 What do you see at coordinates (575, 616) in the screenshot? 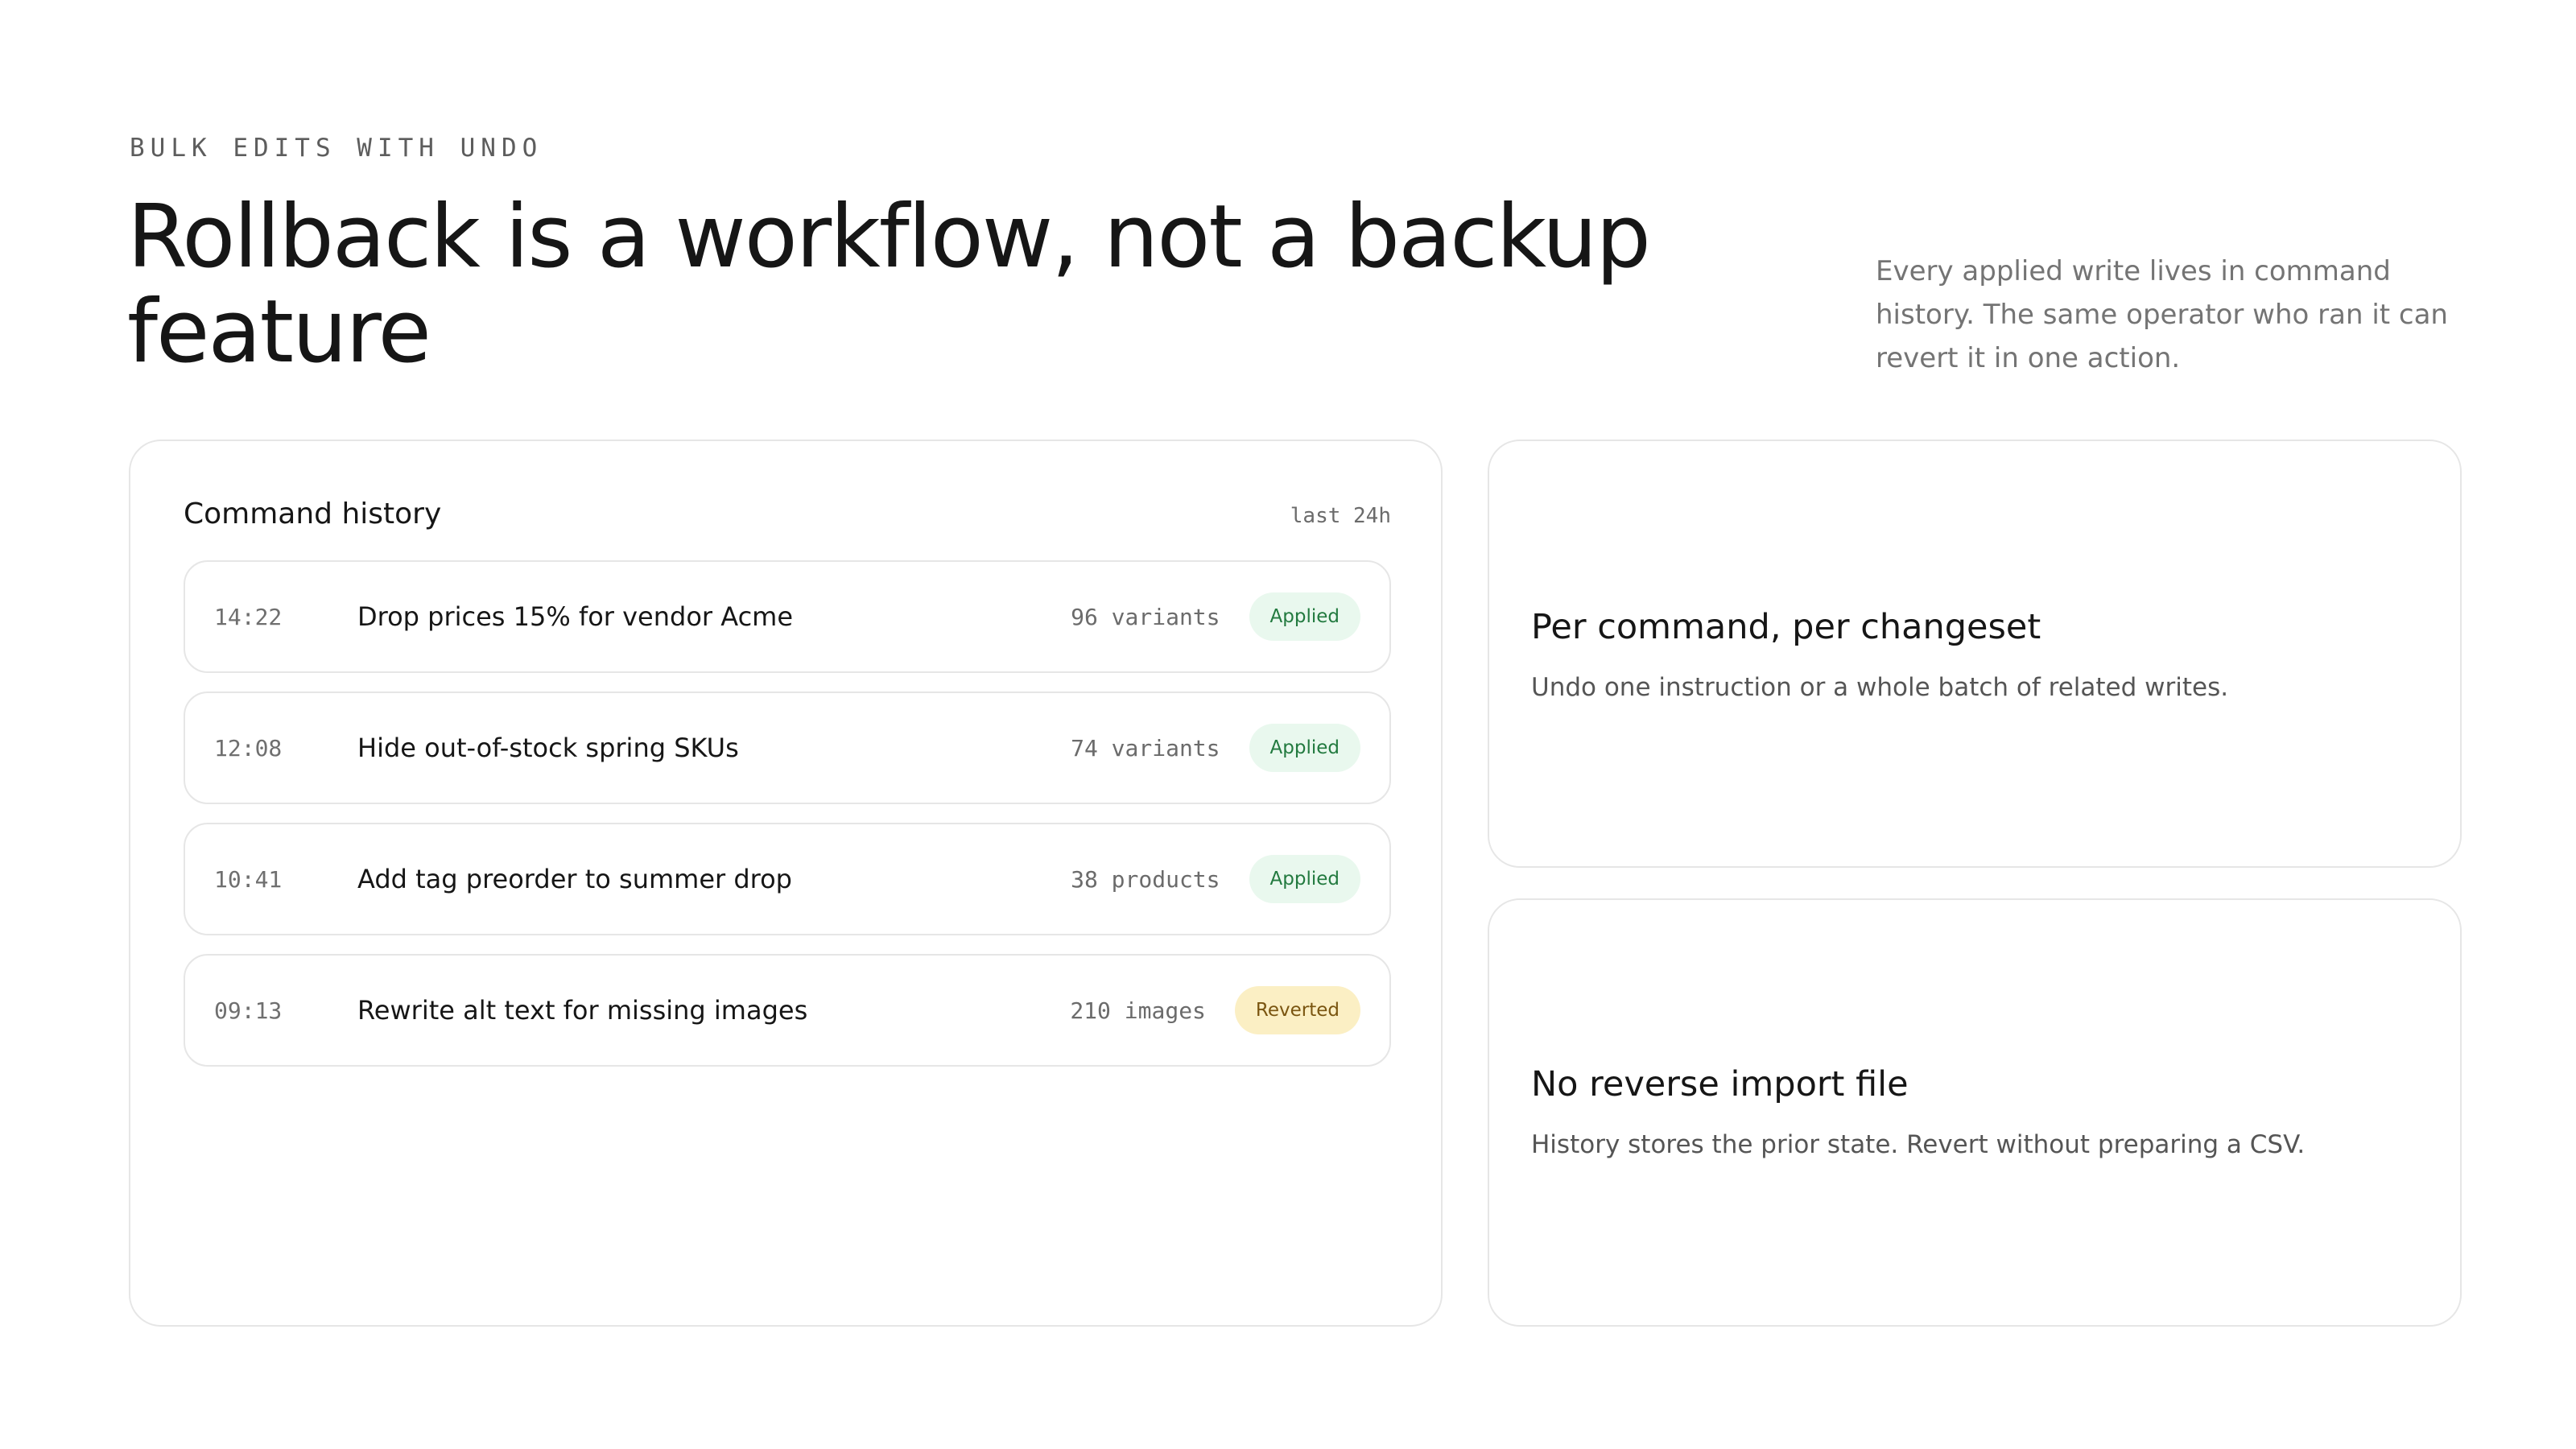
I see `row-description: Drop prices 15% for vendor Acme` at bounding box center [575, 616].